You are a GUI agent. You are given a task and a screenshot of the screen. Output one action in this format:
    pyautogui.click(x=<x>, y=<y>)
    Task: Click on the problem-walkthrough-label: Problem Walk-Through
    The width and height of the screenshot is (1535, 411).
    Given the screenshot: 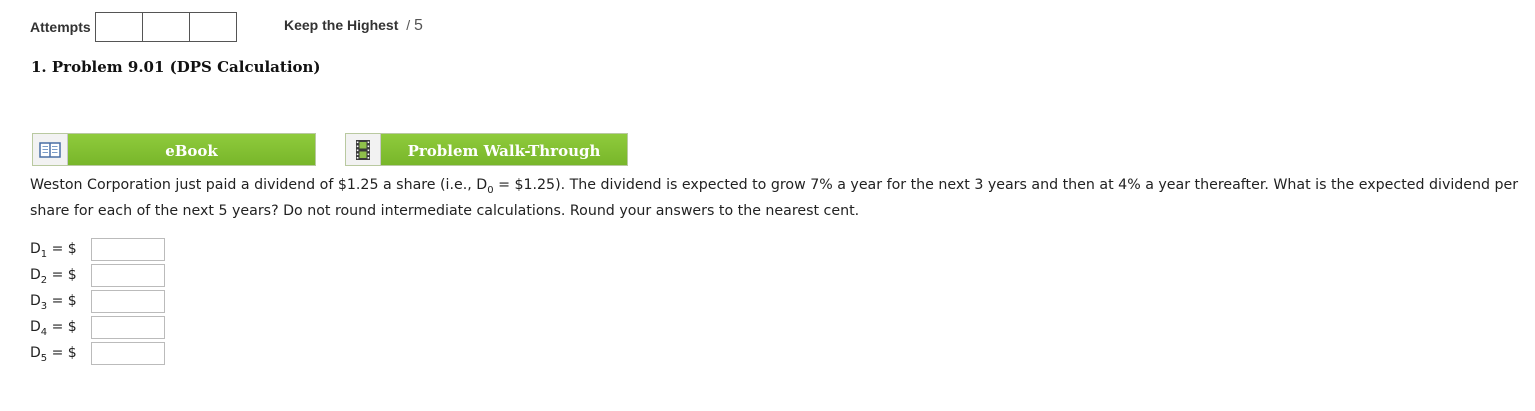 What is the action you would take?
    pyautogui.click(x=504, y=149)
    